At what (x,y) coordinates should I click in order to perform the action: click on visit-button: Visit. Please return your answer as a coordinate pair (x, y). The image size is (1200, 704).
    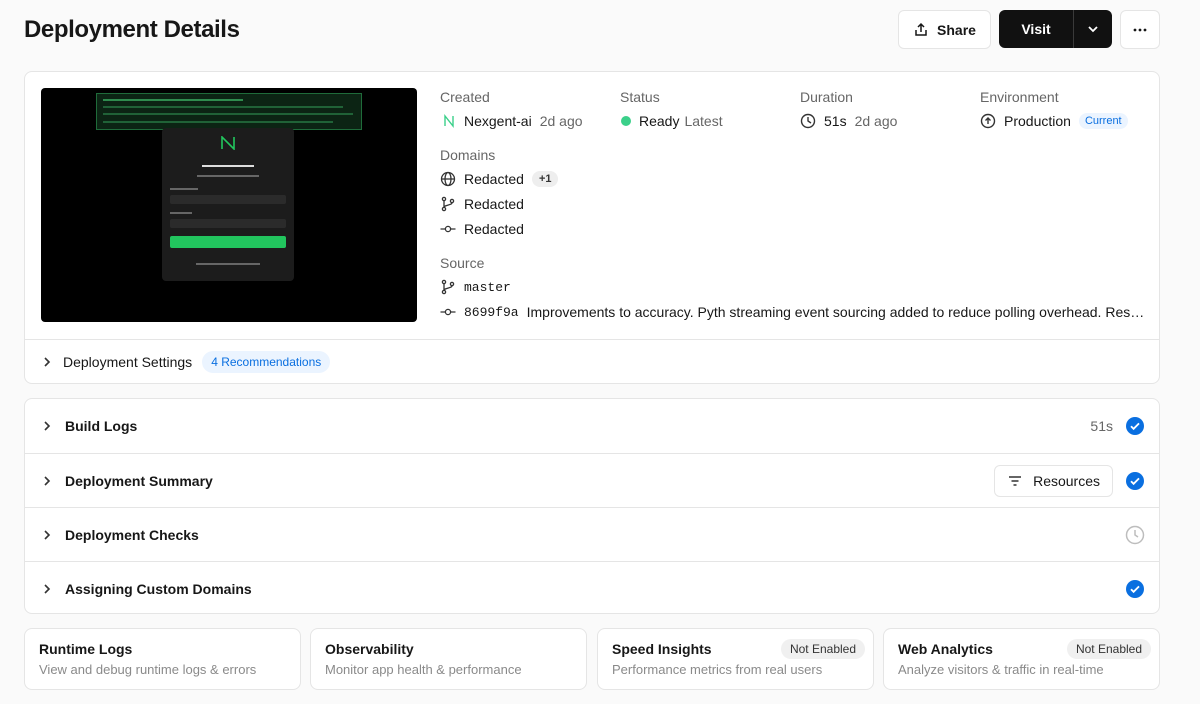
    Looking at the image, I should click on (1036, 29).